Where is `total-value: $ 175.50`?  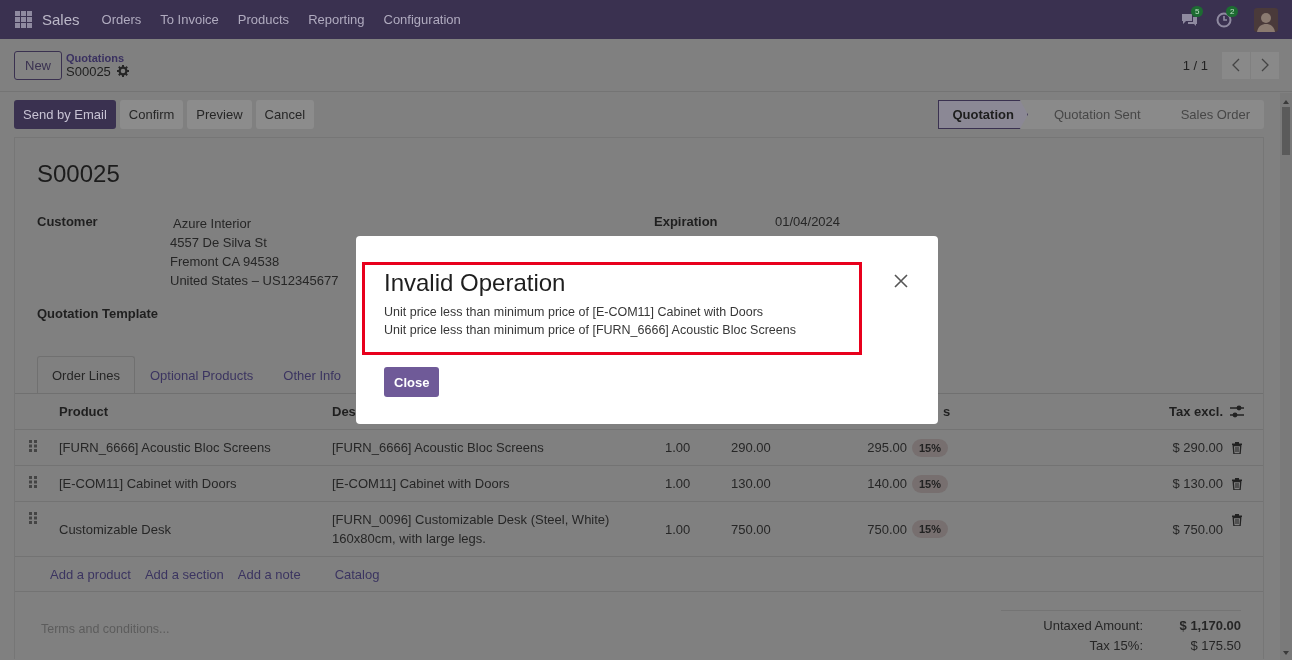 total-value: $ 175.50 is located at coordinates (1215, 646).